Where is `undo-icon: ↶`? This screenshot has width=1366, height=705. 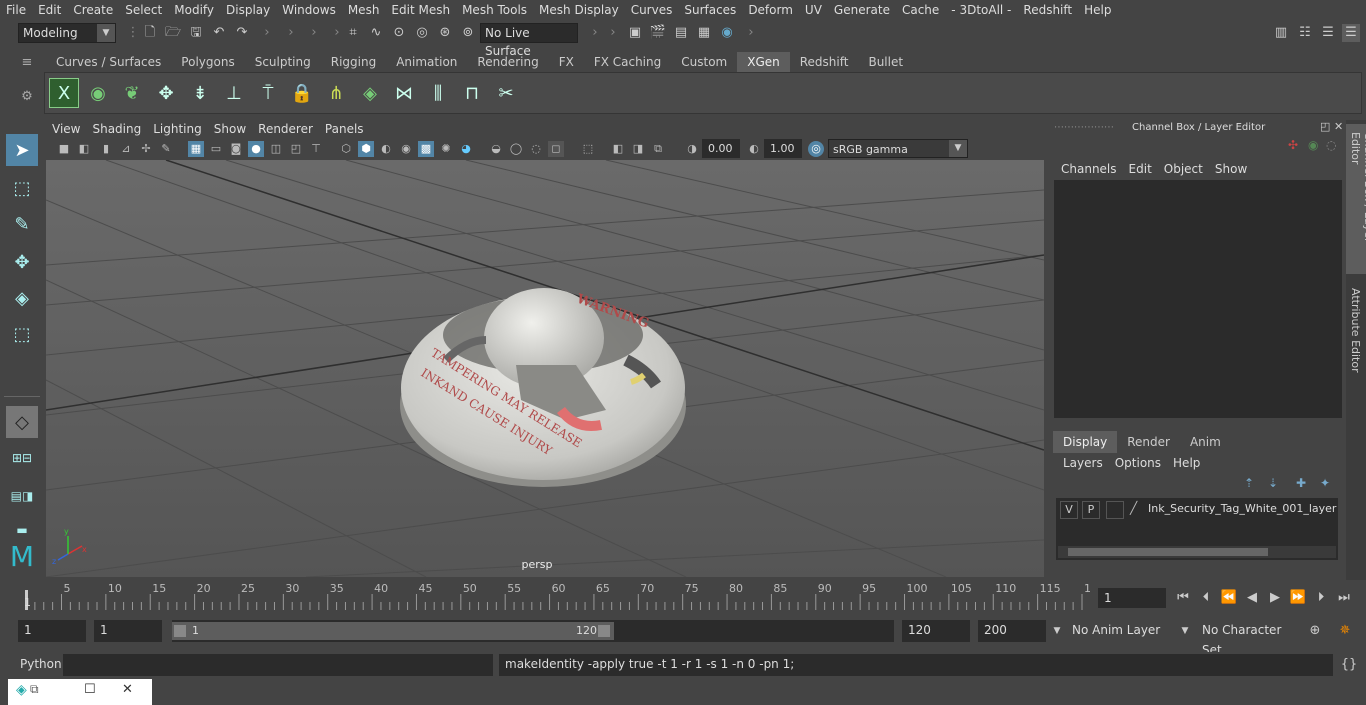
undo-icon: ↶ is located at coordinates (219, 33).